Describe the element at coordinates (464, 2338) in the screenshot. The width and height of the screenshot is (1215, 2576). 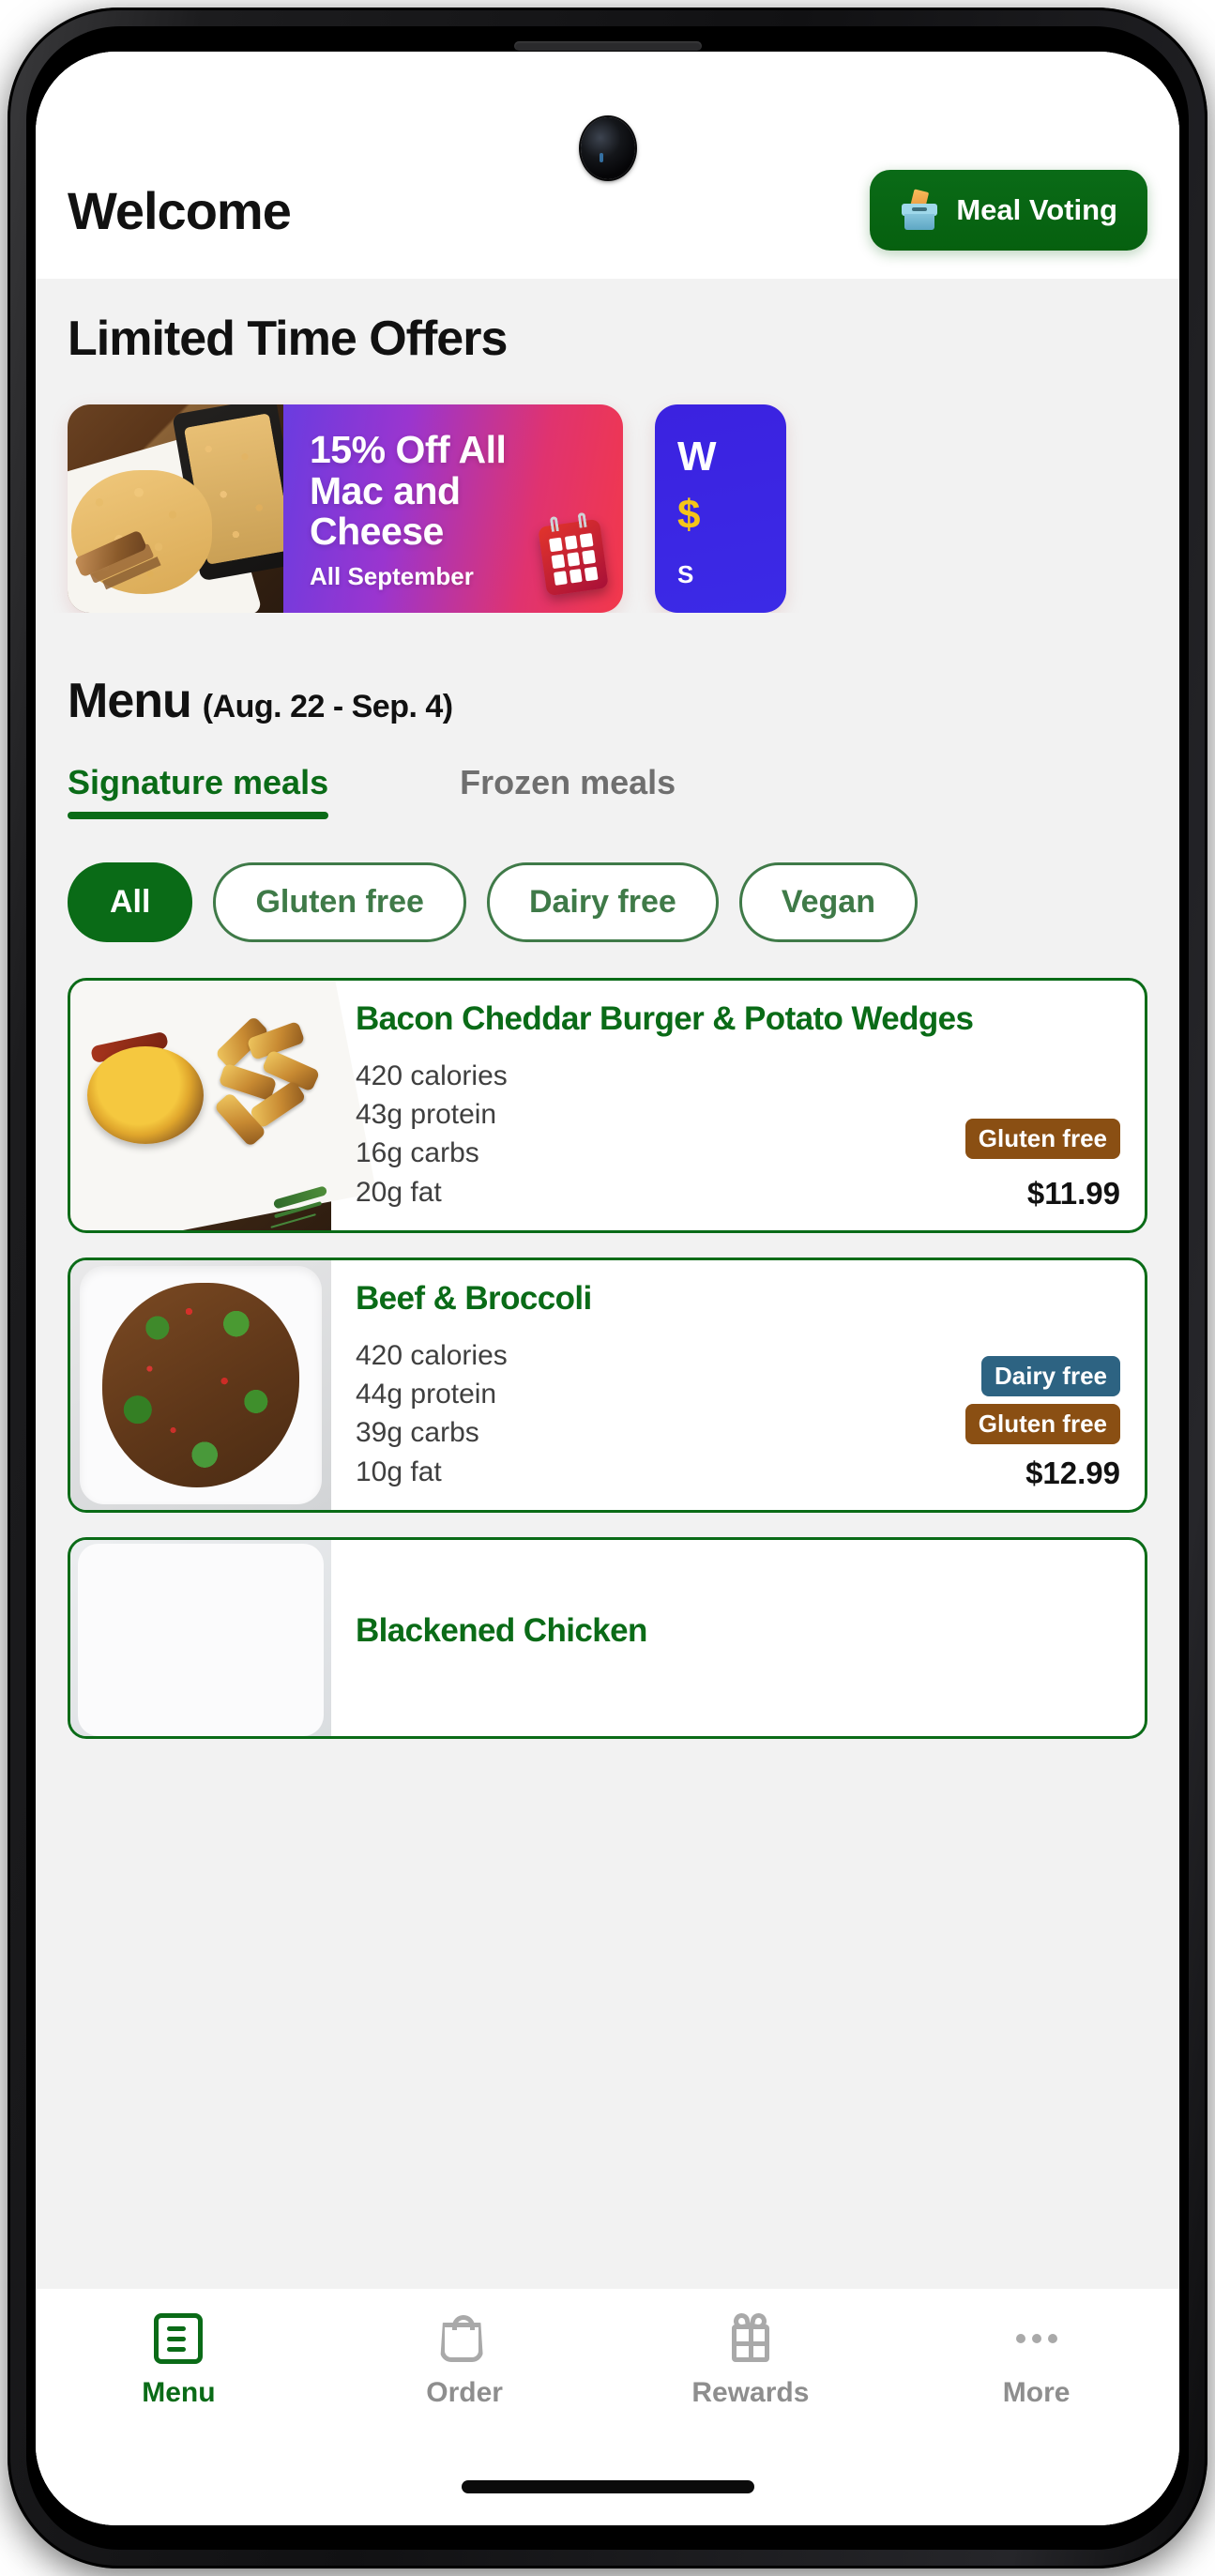
I see `shopping-bag-icon` at that location.